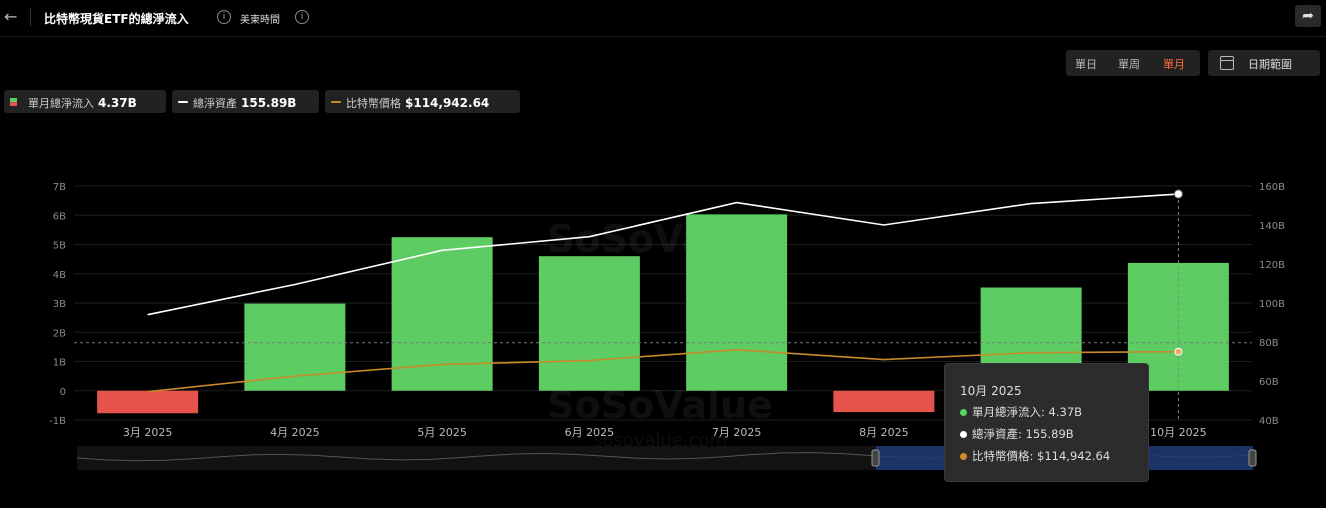 Image resolution: width=1326 pixels, height=508 pixels. I want to click on price-point-highlight, so click(1178, 351).